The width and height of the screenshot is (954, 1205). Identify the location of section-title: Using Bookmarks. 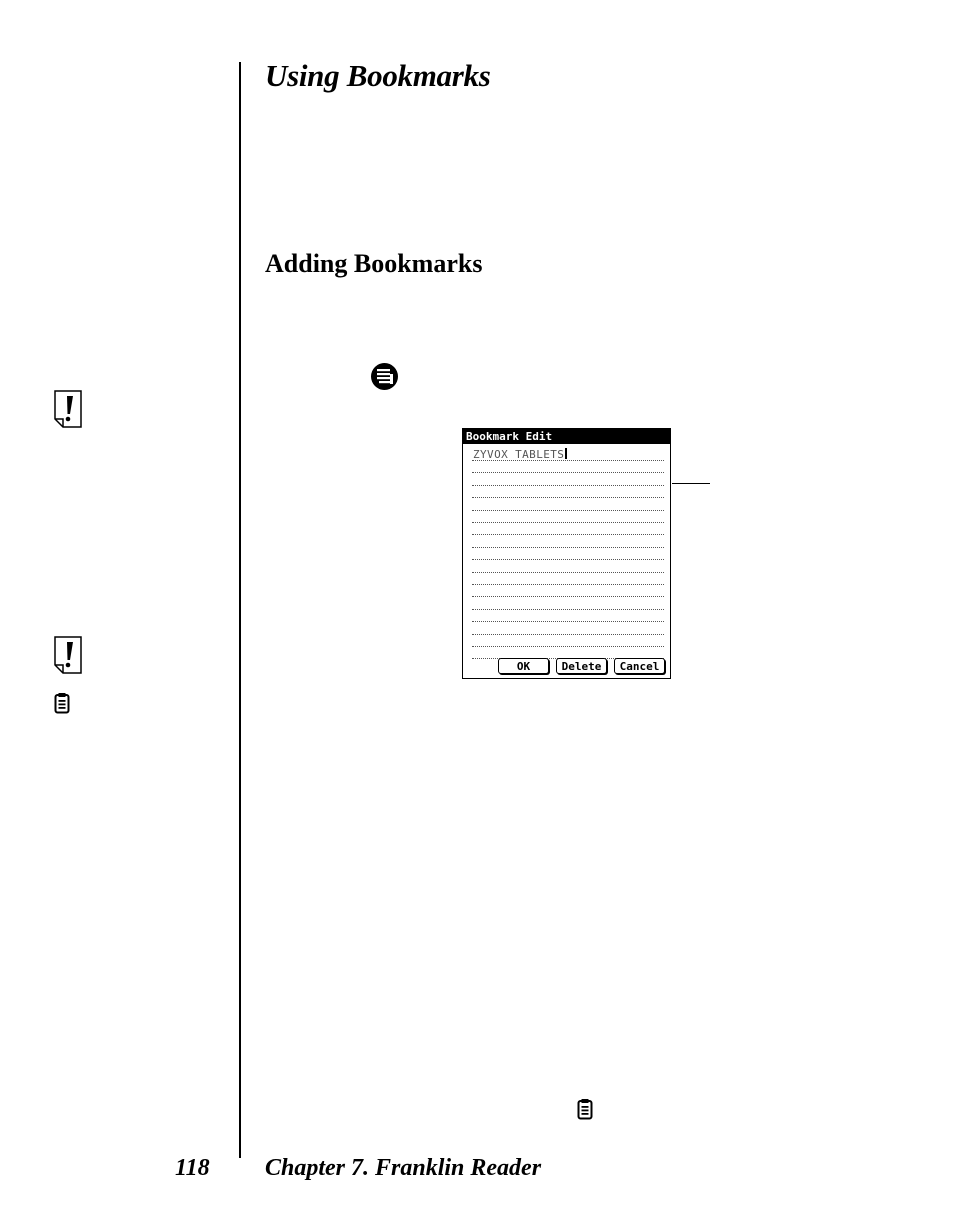
(378, 75).